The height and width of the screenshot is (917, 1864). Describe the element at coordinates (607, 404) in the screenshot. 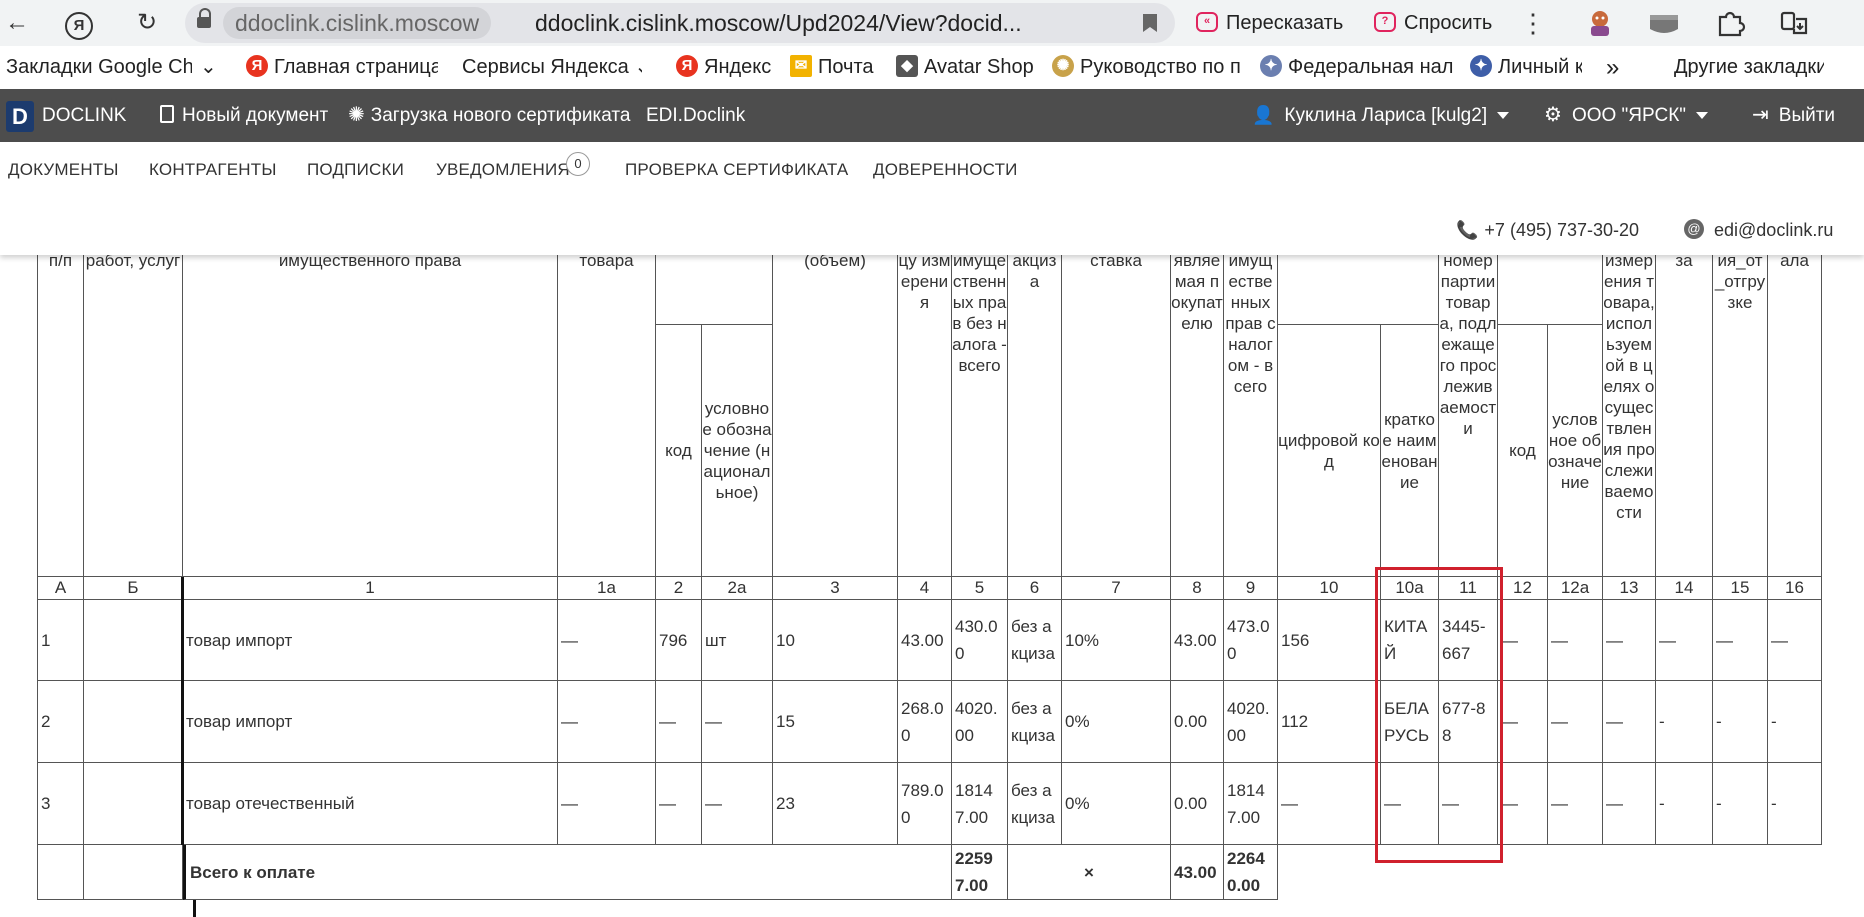

I see `column-header: товара` at that location.